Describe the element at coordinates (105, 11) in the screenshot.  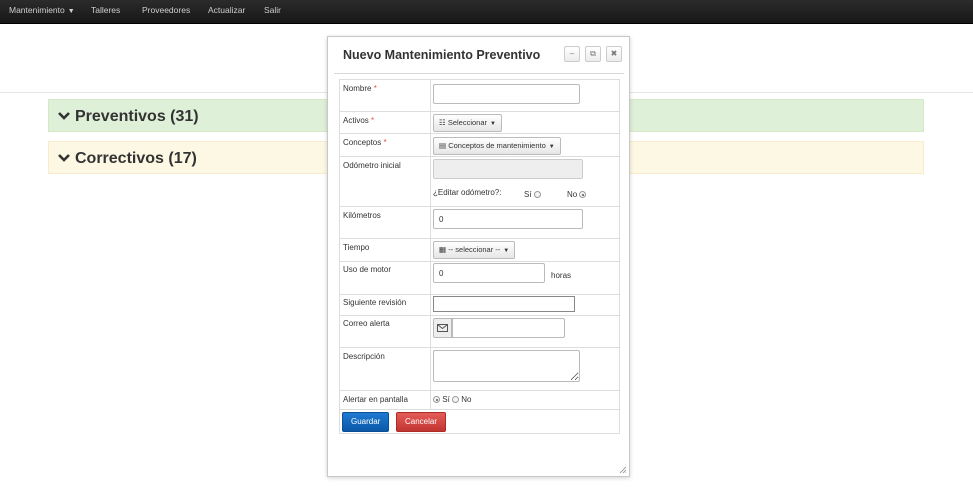
I see `nav-item-talleres: Talleres` at that location.